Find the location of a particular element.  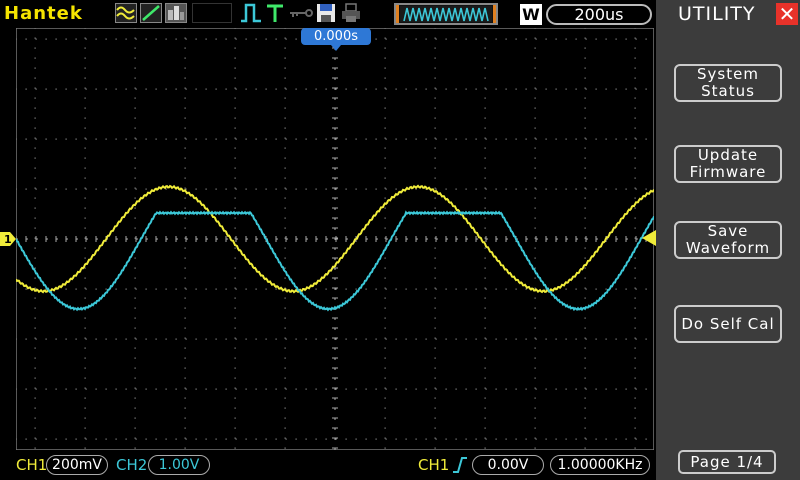

ch1-ground-marker: 1 is located at coordinates (8, 239).